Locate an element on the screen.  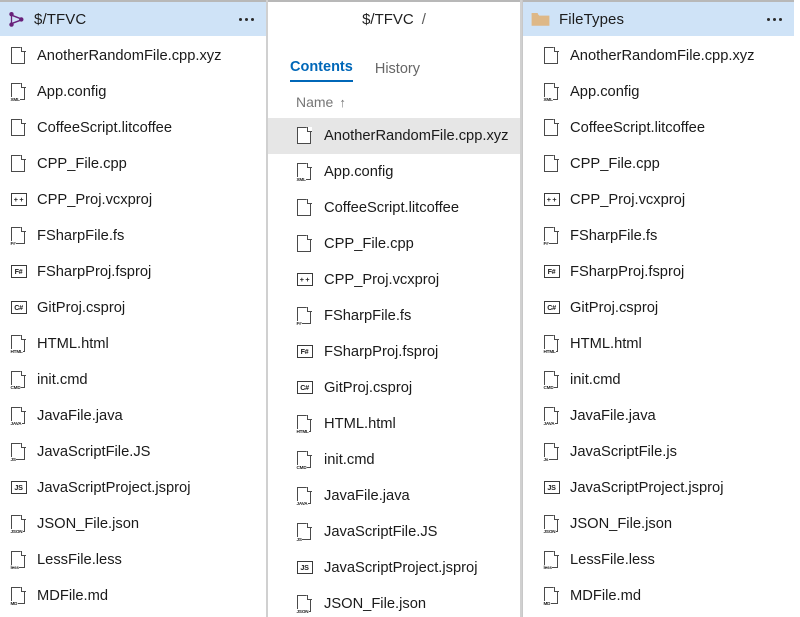
column-header-name: Name ↑ is located at coordinates (394, 99).